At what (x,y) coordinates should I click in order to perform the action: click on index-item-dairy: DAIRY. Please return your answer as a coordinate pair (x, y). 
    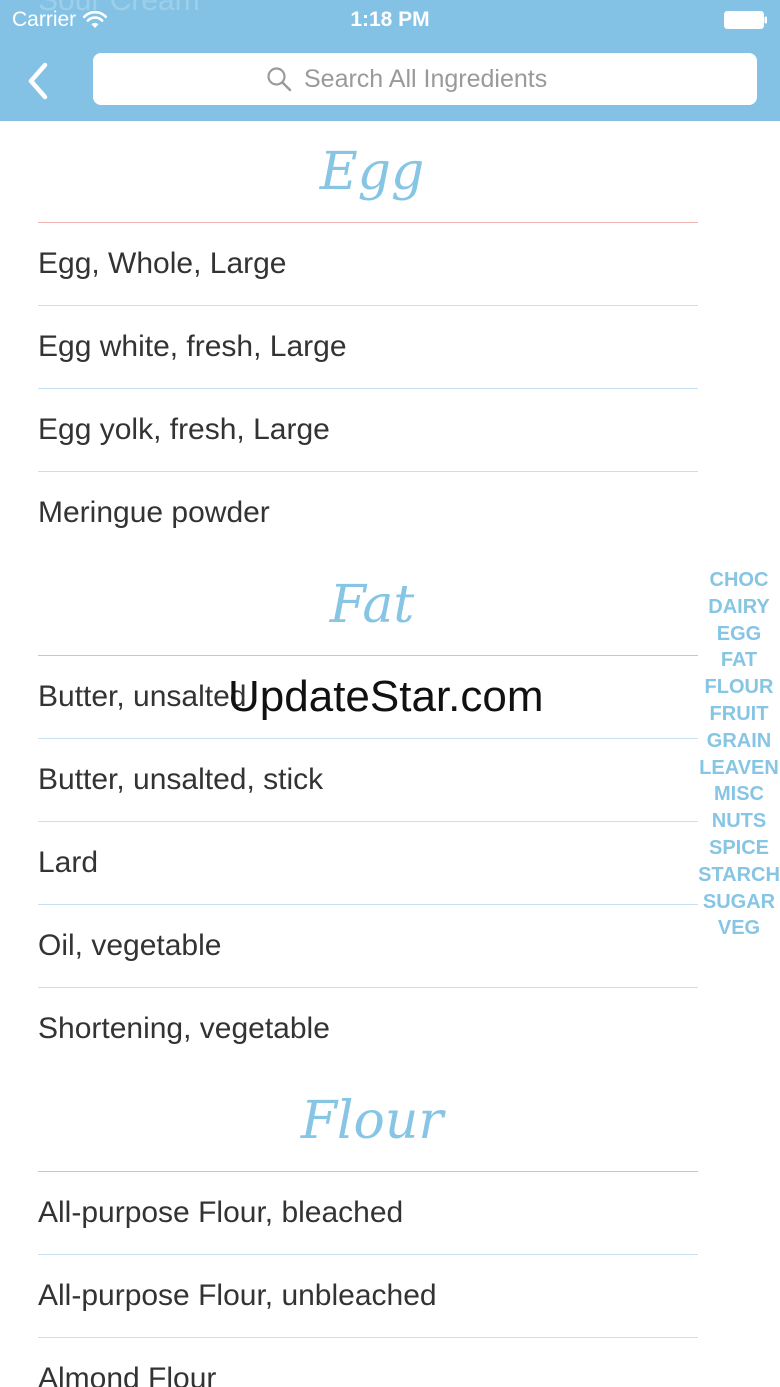
    Looking at the image, I should click on (739, 607).